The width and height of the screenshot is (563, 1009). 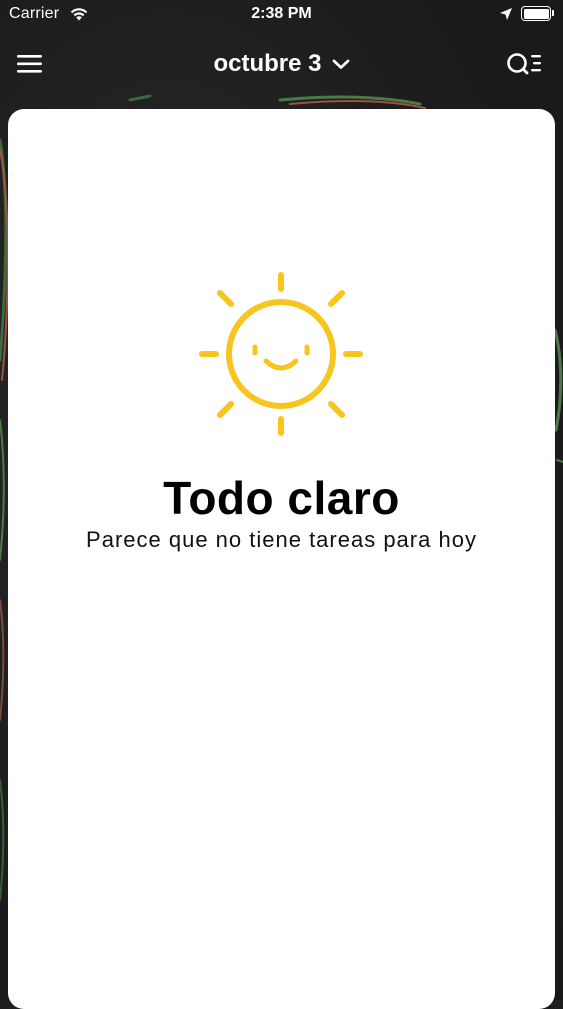 What do you see at coordinates (267, 63) in the screenshot?
I see `date-label: octubre 3` at bounding box center [267, 63].